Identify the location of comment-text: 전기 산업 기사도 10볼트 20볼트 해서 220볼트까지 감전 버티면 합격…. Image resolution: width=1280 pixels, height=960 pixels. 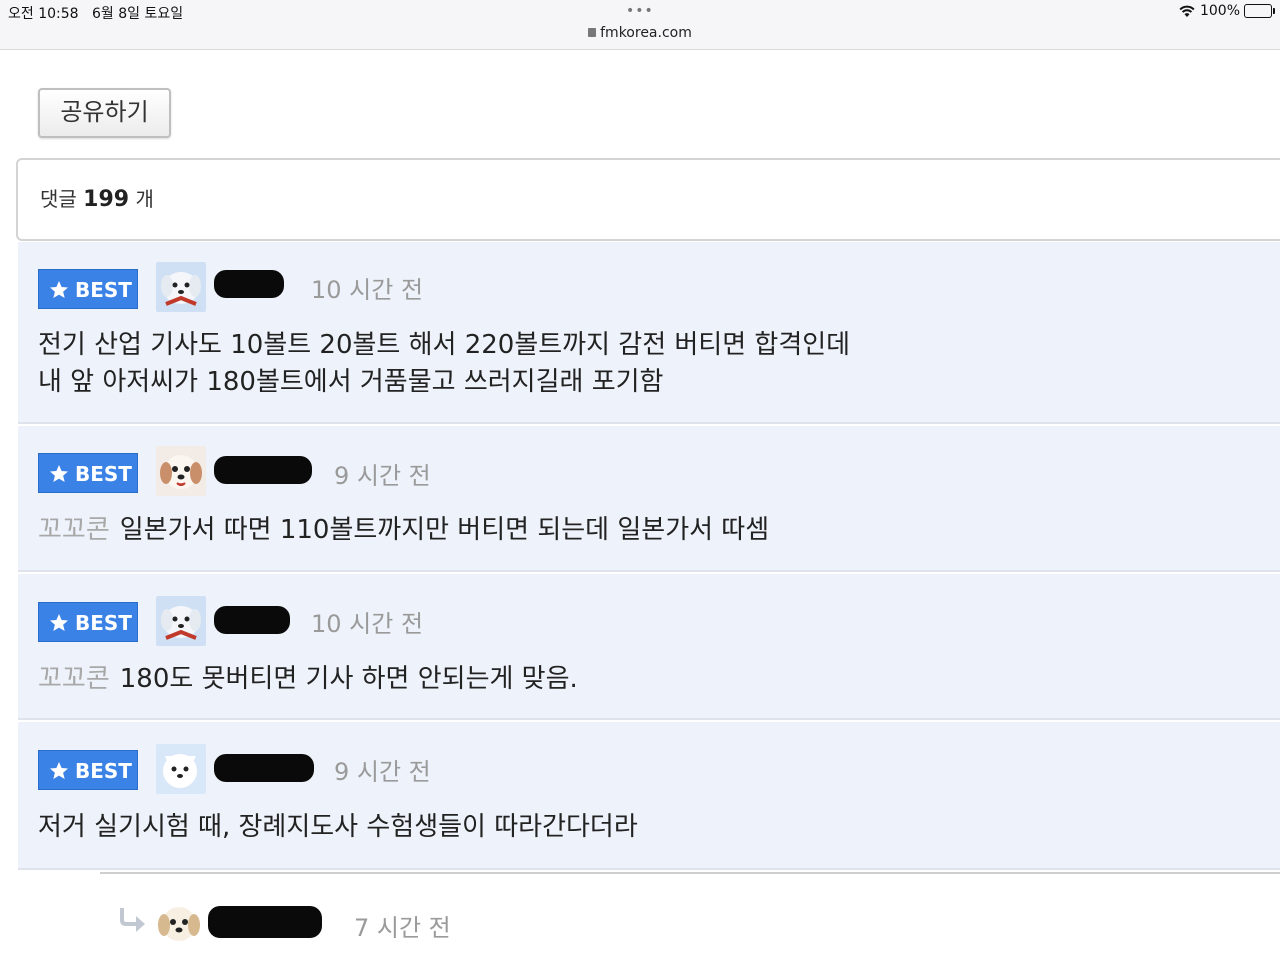
(444, 364).